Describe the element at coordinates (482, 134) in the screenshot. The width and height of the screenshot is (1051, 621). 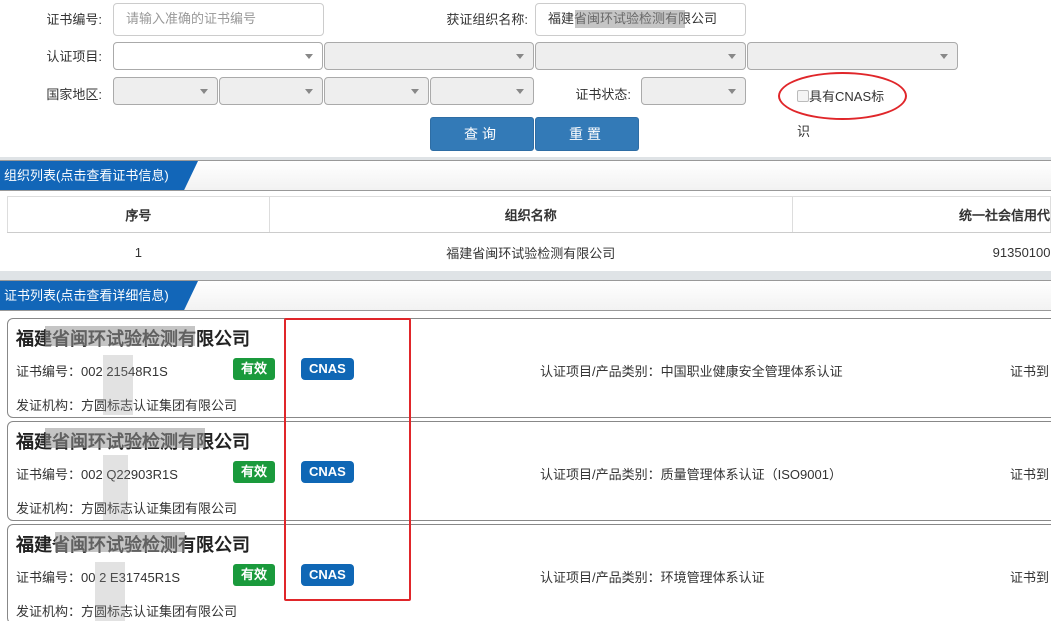
I see `query-button: 查询` at that location.